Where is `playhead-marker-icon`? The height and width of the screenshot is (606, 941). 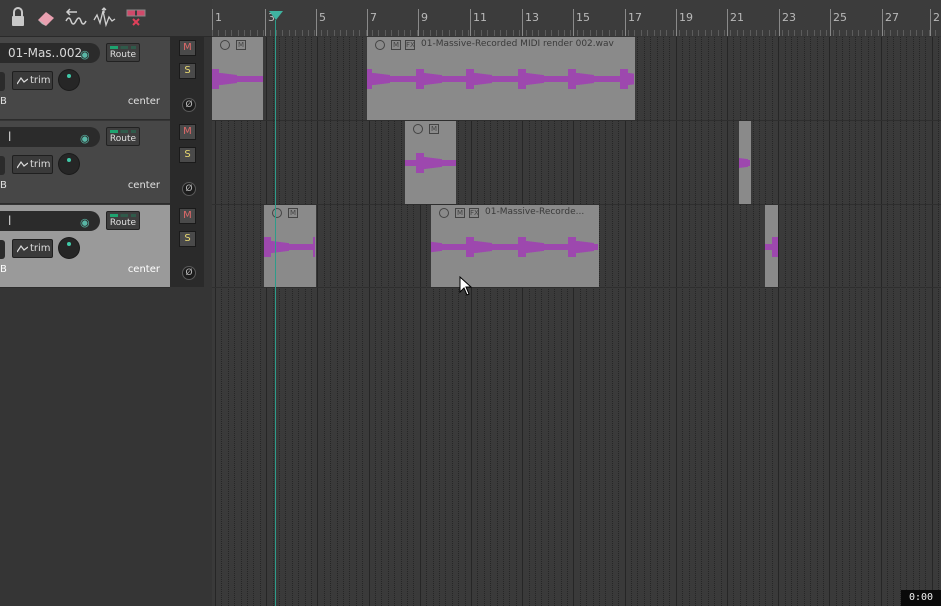
playhead-marker-icon is located at coordinates (276, 15).